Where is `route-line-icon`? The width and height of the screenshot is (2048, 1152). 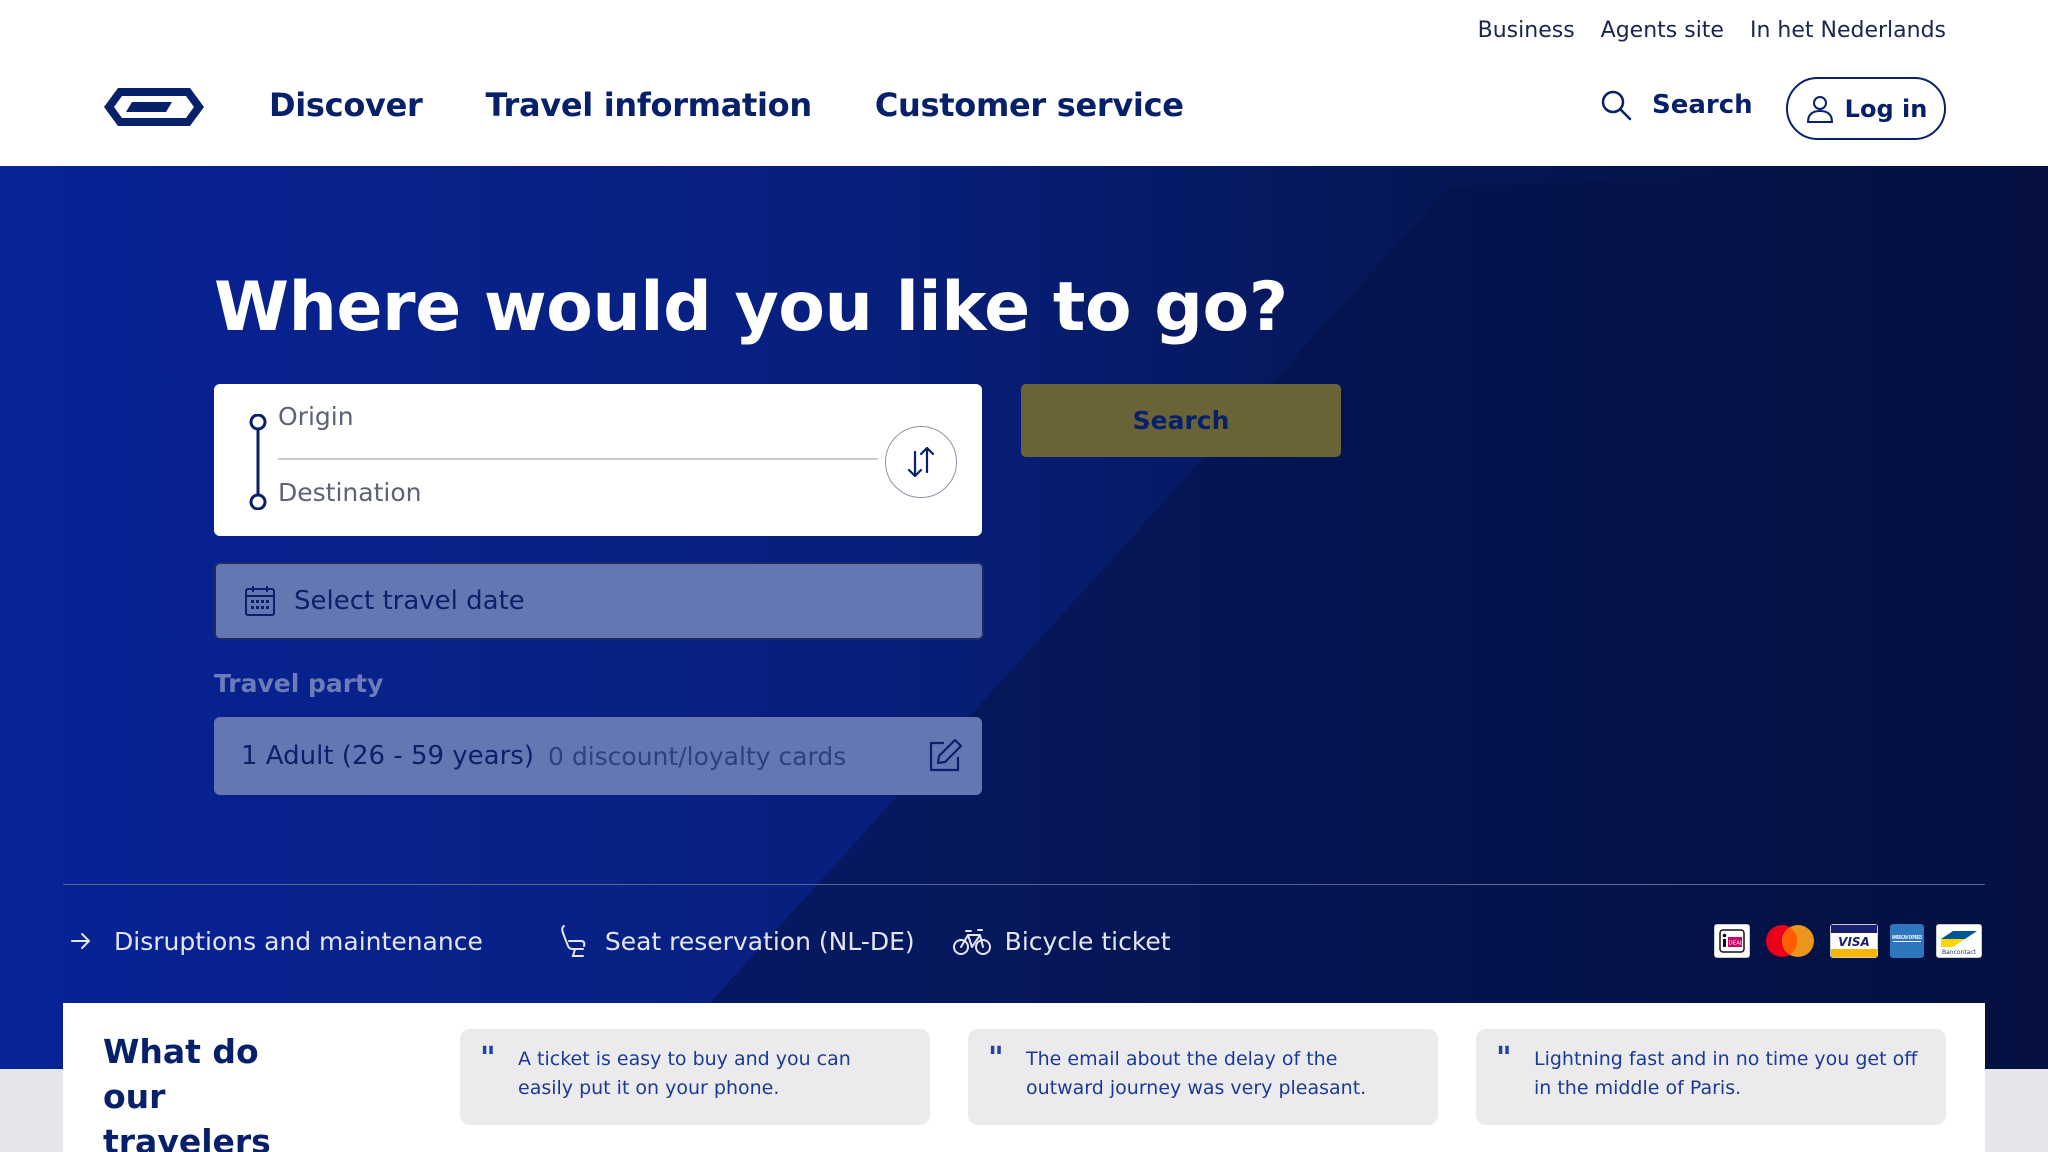
route-line-icon is located at coordinates (258, 462).